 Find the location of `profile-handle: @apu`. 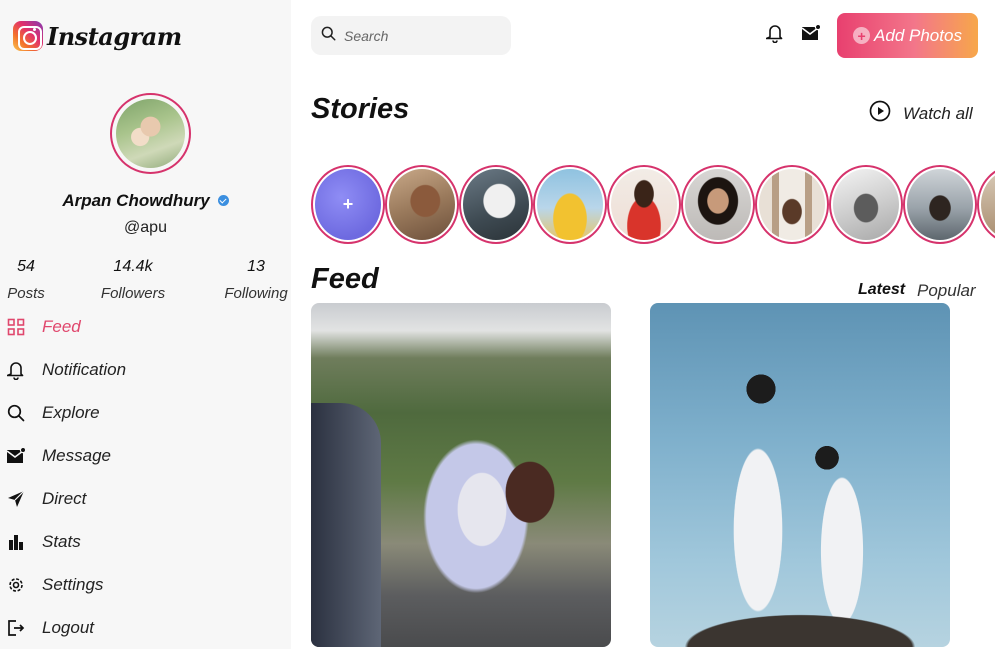

profile-handle: @apu is located at coordinates (145, 227).